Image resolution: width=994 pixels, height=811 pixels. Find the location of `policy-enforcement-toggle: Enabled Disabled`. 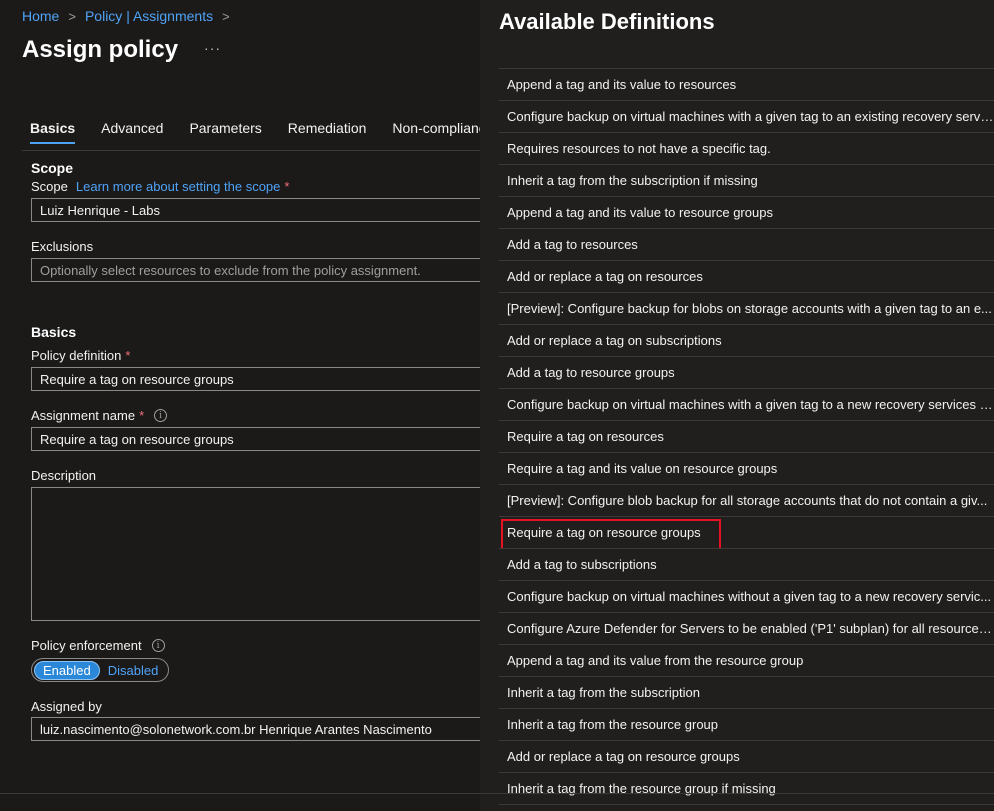

policy-enforcement-toggle: Enabled Disabled is located at coordinates (100, 670).